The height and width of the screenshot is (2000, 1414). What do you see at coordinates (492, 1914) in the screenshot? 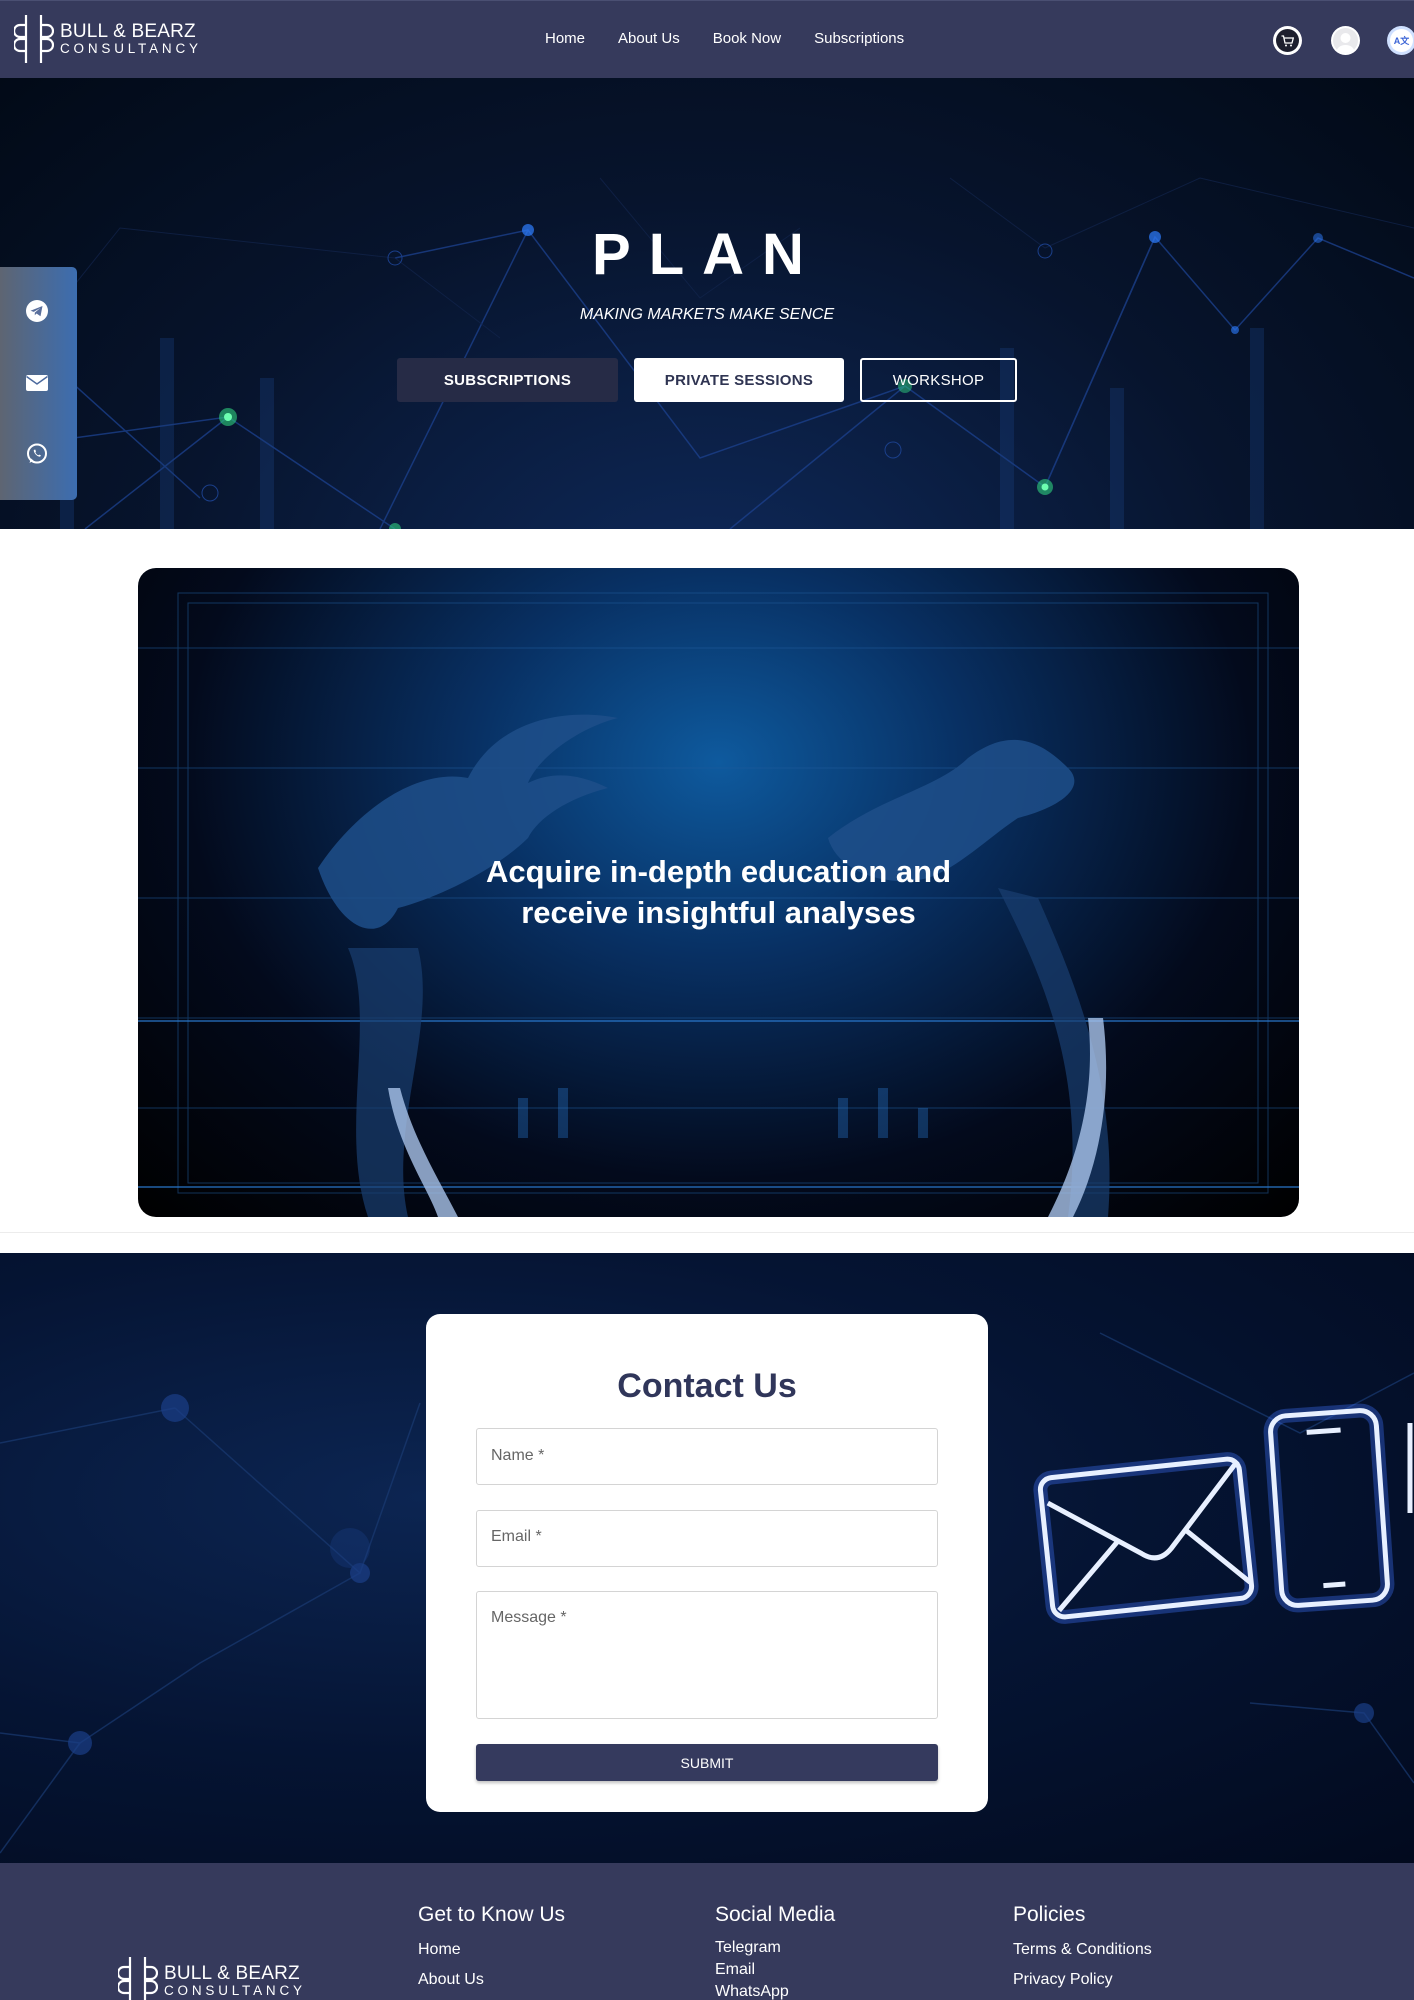
I see `footer-heading: Get to Know Us` at bounding box center [492, 1914].